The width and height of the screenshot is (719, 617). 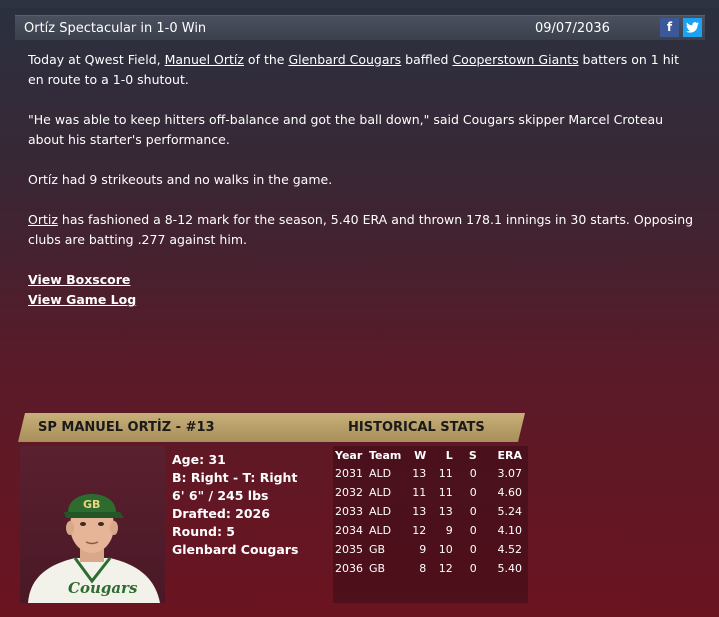 I want to click on jersey-text: Cougars, so click(x=103, y=588).